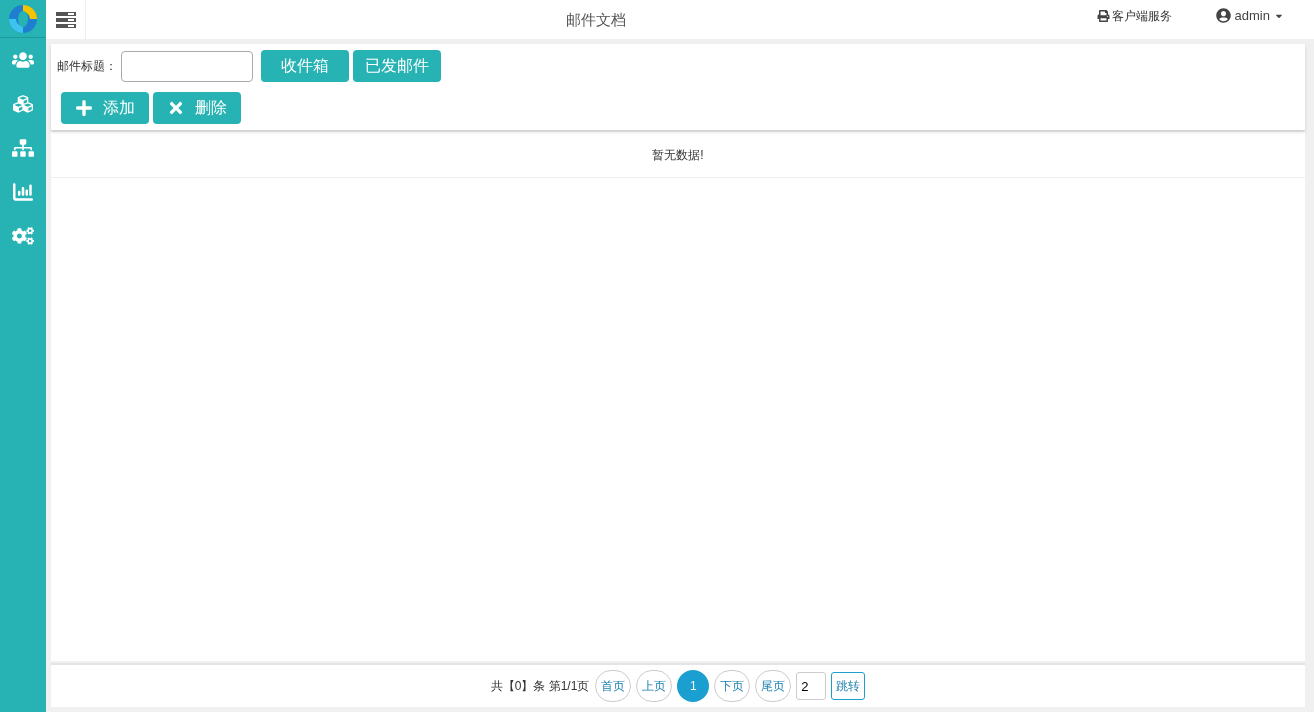 The width and height of the screenshot is (1314, 712). Describe the element at coordinates (187, 66) in the screenshot. I see `title-input-field` at that location.